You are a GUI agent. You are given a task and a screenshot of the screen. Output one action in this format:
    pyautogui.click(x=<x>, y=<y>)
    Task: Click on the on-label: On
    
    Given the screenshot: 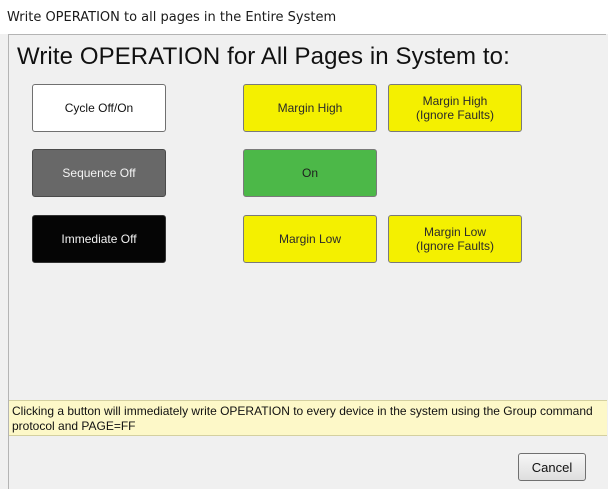 What is the action you would take?
    pyautogui.click(x=309, y=173)
    